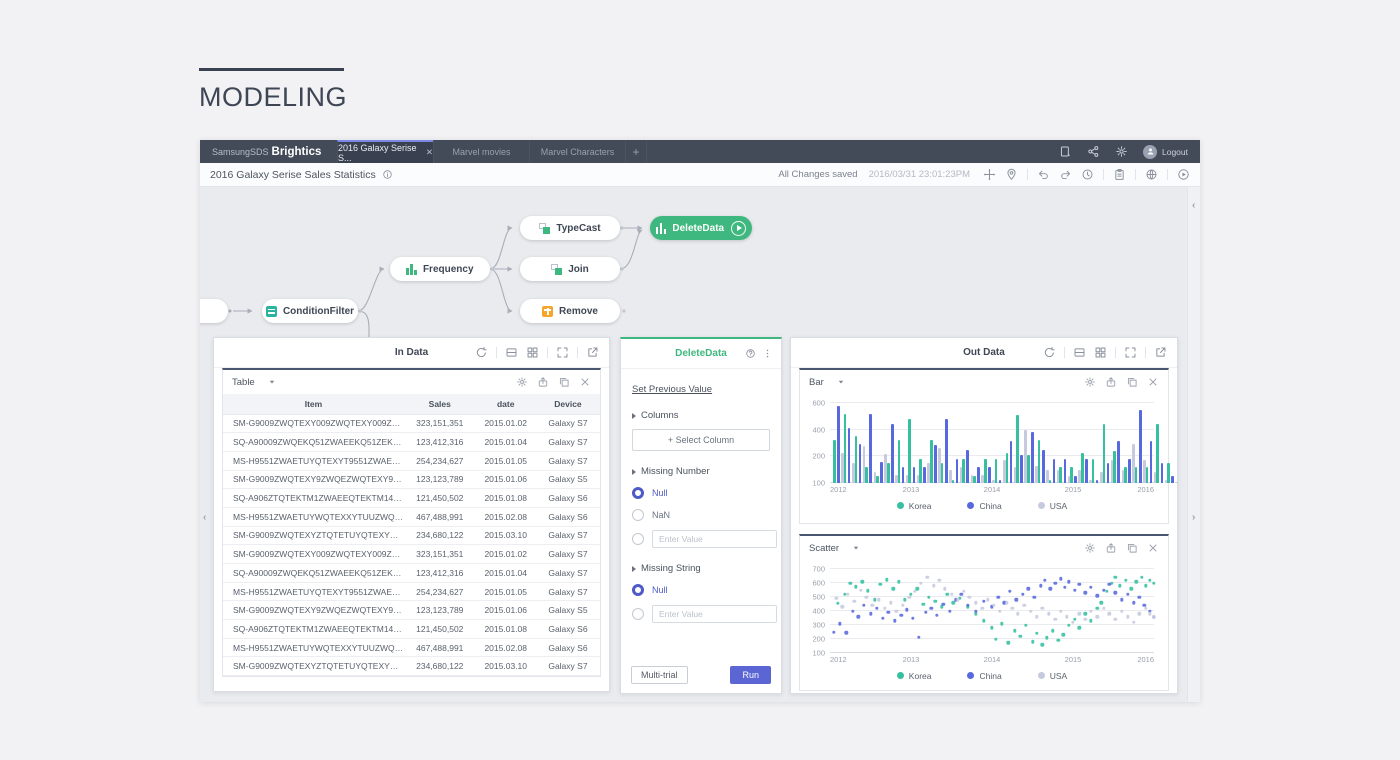 The height and width of the screenshot is (760, 1400). What do you see at coordinates (919, 174) in the screenshot?
I see `save-timestamp: 2016/03/31 23:01:23PM` at bounding box center [919, 174].